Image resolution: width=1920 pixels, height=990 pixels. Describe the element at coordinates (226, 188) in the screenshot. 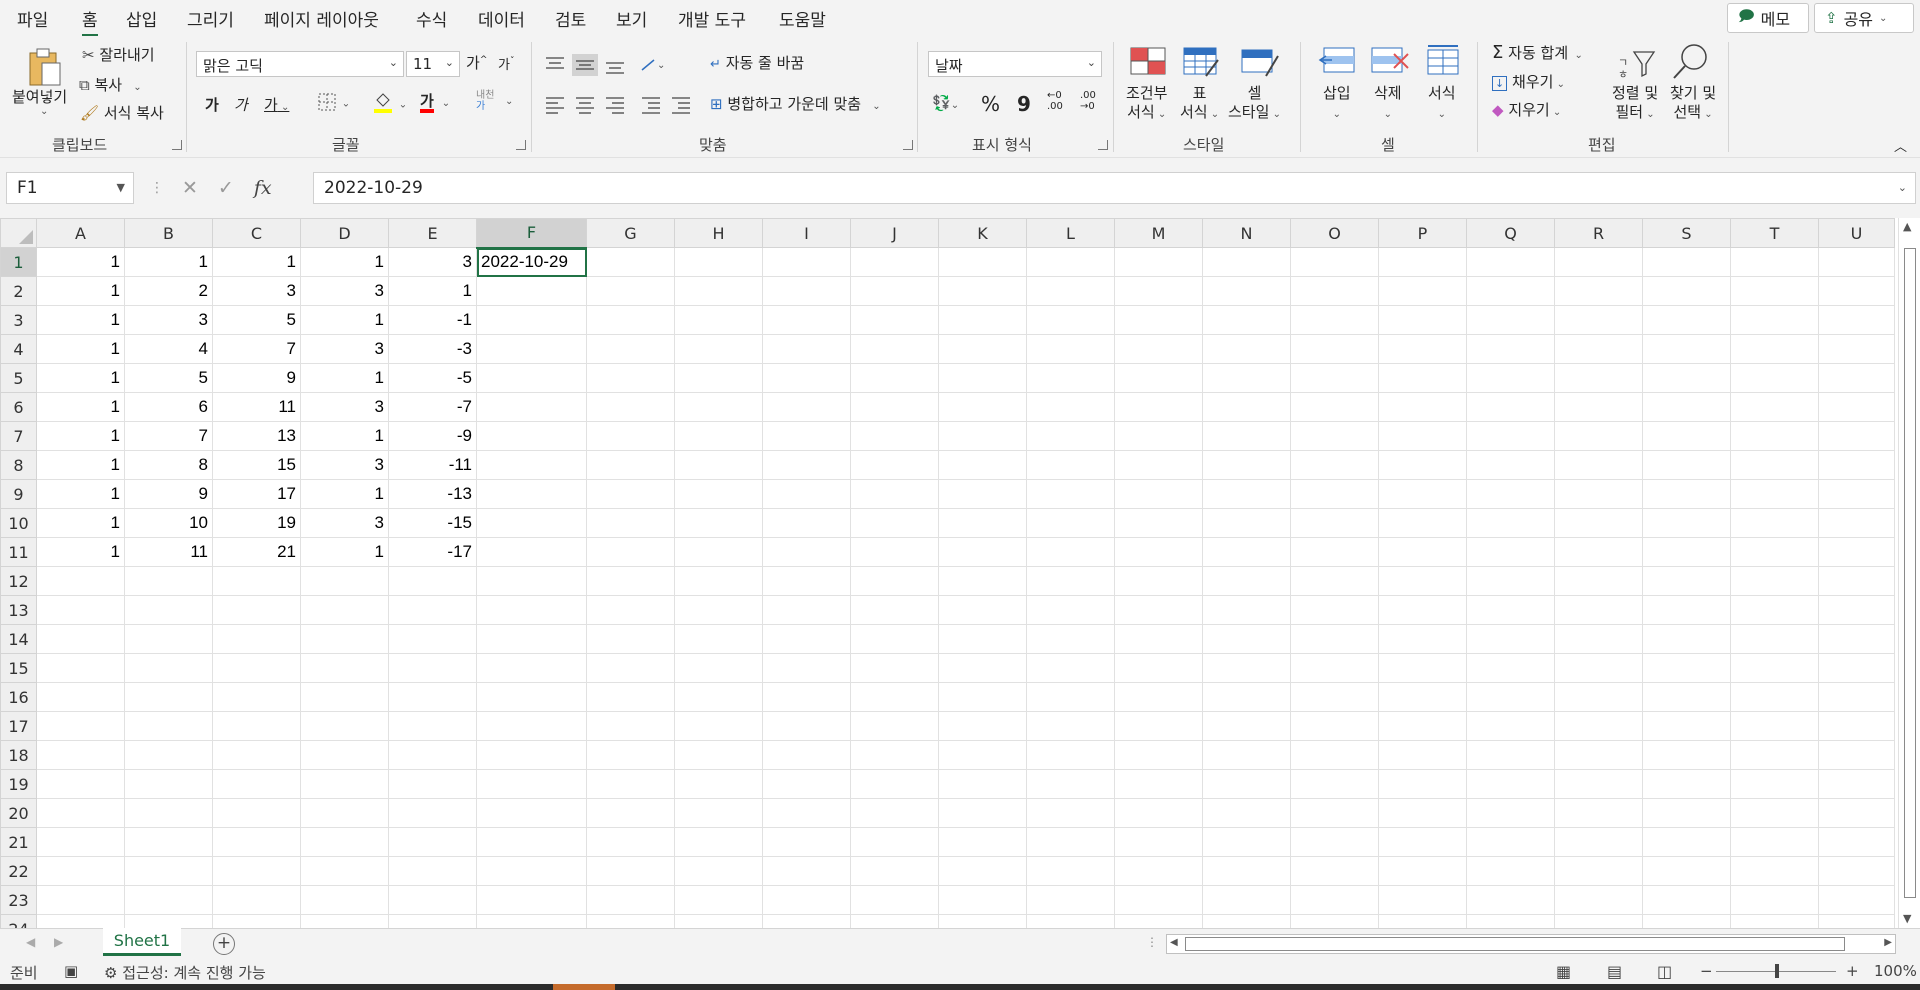

I see `enter-icon: ✓` at that location.